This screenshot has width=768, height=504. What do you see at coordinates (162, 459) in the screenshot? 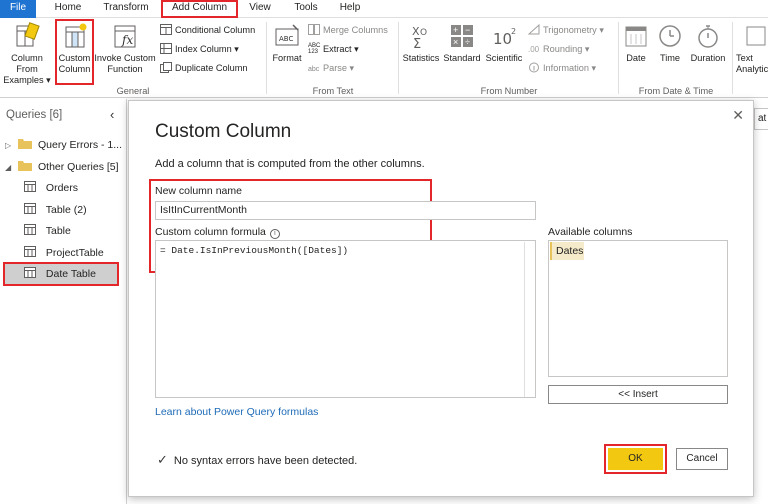
I see `checkmark-icon: ✓` at bounding box center [162, 459].